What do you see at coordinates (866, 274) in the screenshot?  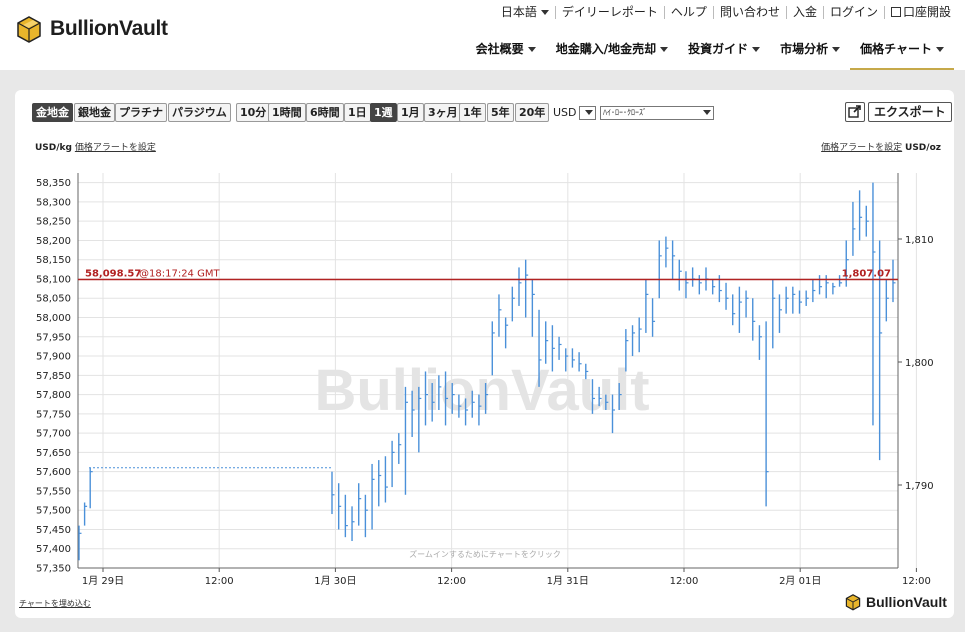 I see `current-price-right-value: 1,807.07` at bounding box center [866, 274].